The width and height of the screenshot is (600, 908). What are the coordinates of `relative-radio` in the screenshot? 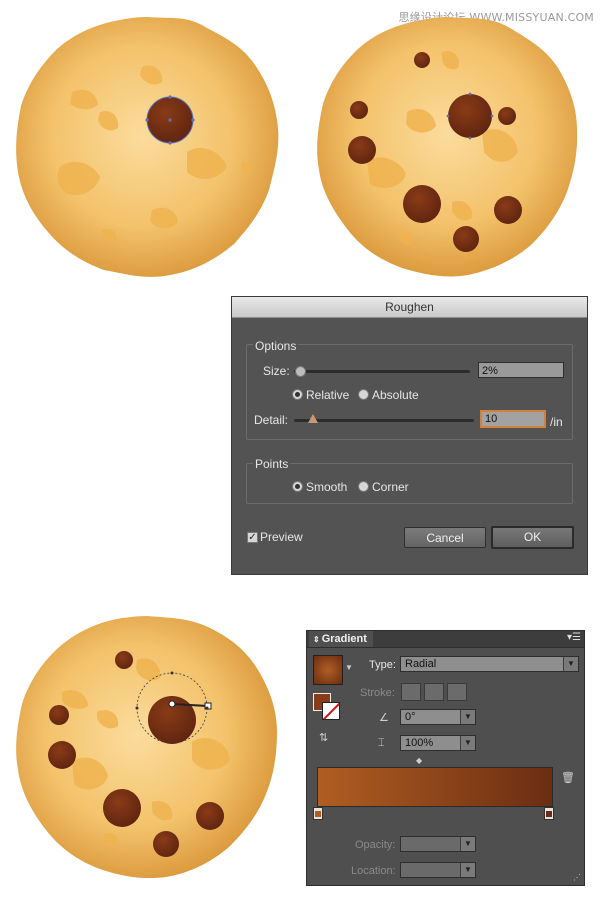 It's located at (297, 394).